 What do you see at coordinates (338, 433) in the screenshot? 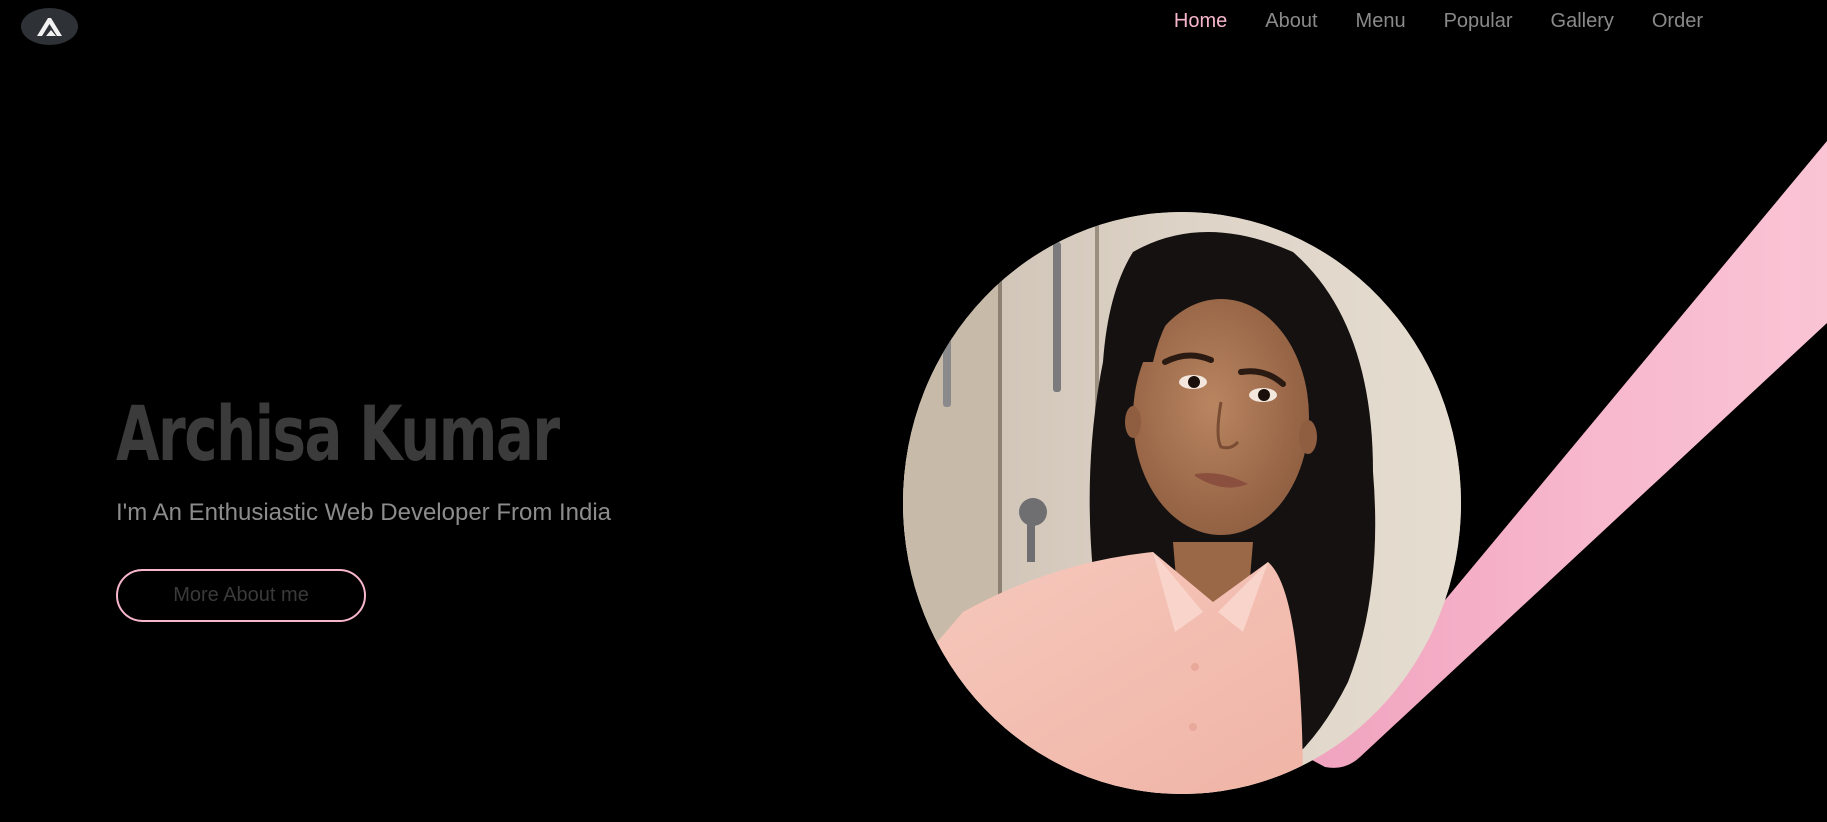
I see `hero-title: Archisa Kumar` at bounding box center [338, 433].